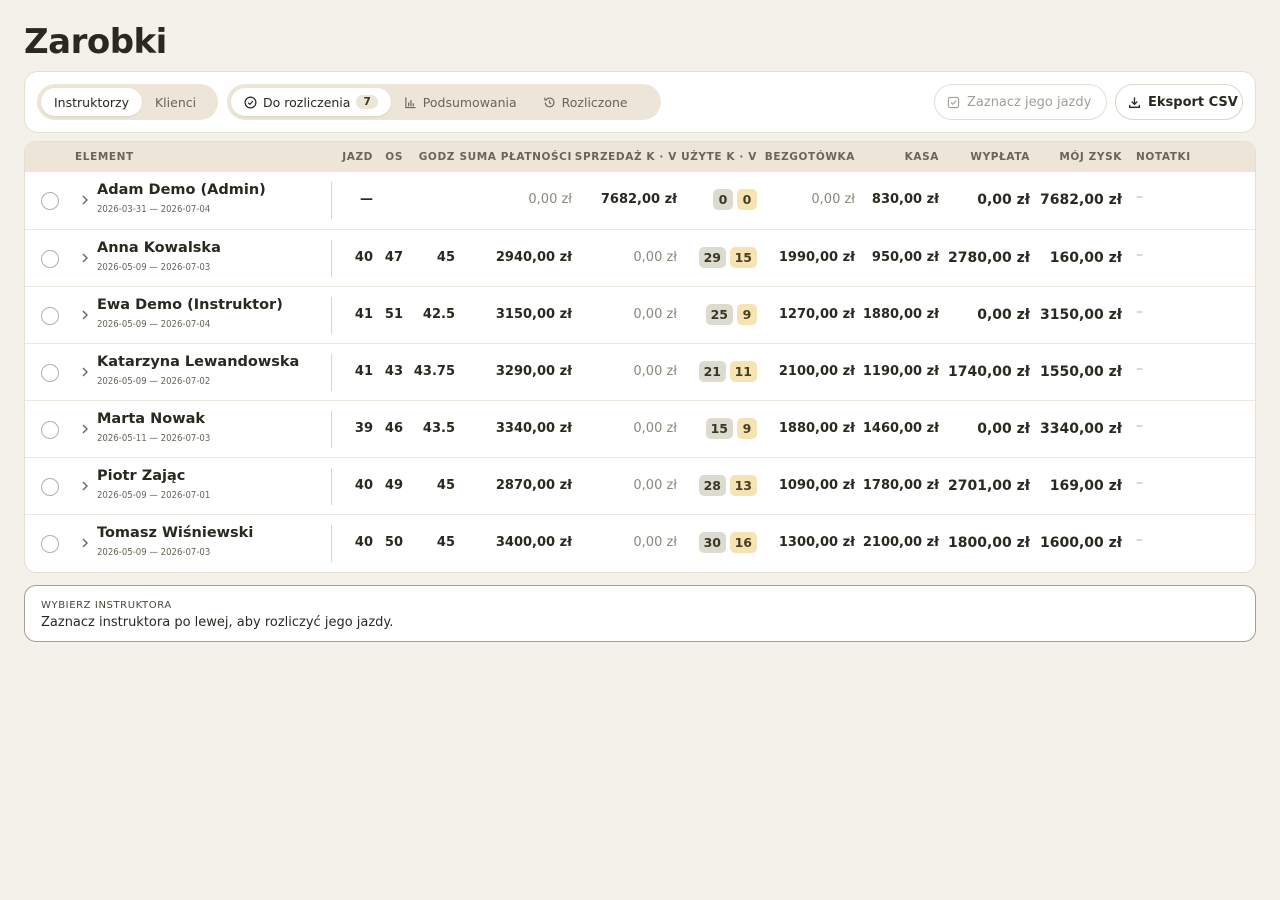 This screenshot has width=1280, height=900. What do you see at coordinates (154, 324) in the screenshot?
I see `date-range: 2026-05-09 — 2026-07-04` at bounding box center [154, 324].